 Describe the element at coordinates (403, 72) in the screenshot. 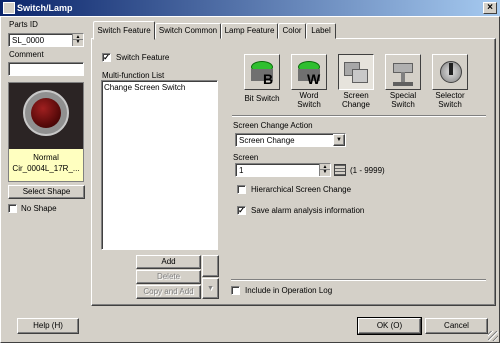

I see `special-switch-button` at that location.